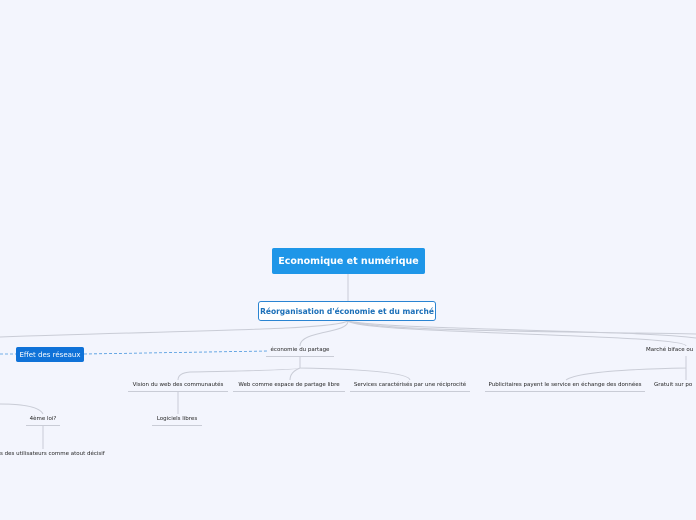  Describe the element at coordinates (626, 368) in the screenshot. I see `link-biface-publicitaires` at that location.